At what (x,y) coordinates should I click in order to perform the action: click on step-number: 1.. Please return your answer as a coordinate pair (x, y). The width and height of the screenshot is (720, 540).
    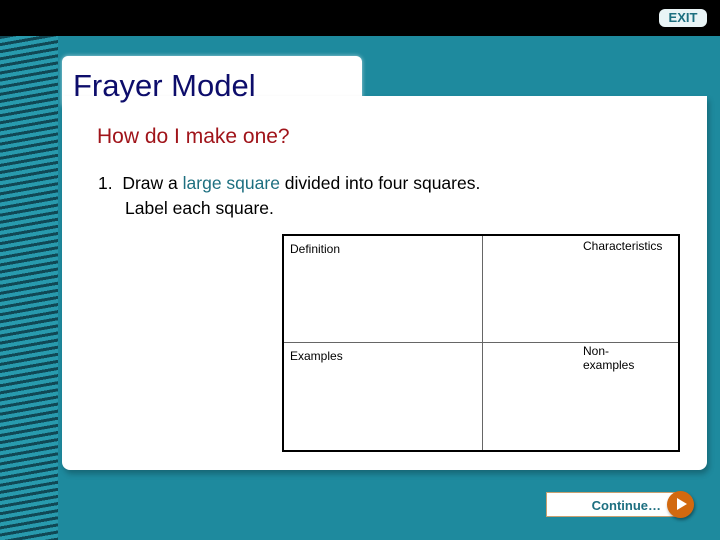
    Looking at the image, I should click on (105, 183).